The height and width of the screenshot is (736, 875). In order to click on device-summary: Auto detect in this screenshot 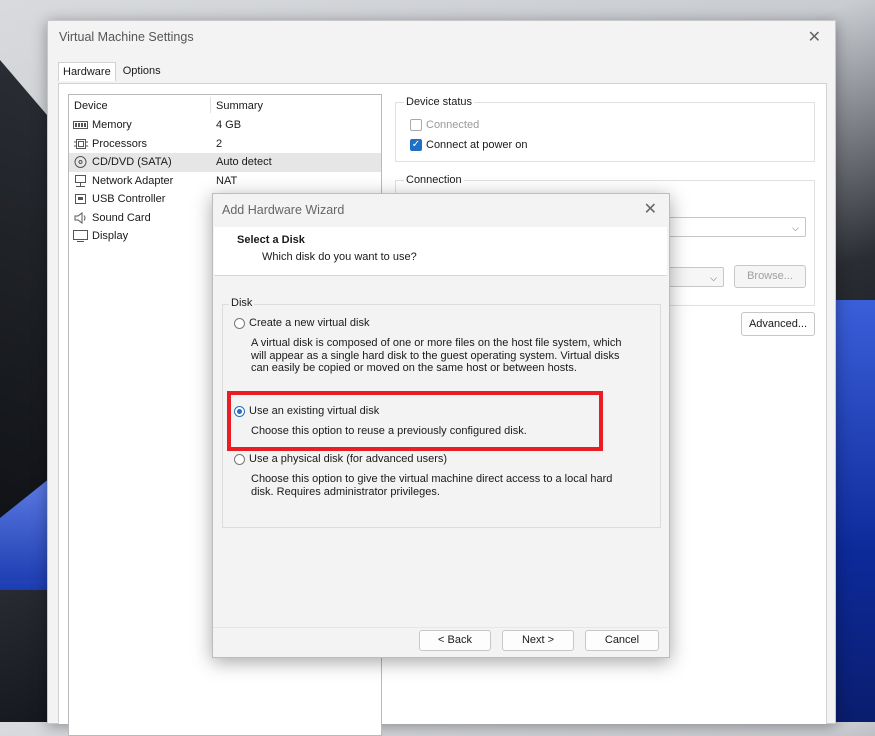, I will do `click(244, 162)`.